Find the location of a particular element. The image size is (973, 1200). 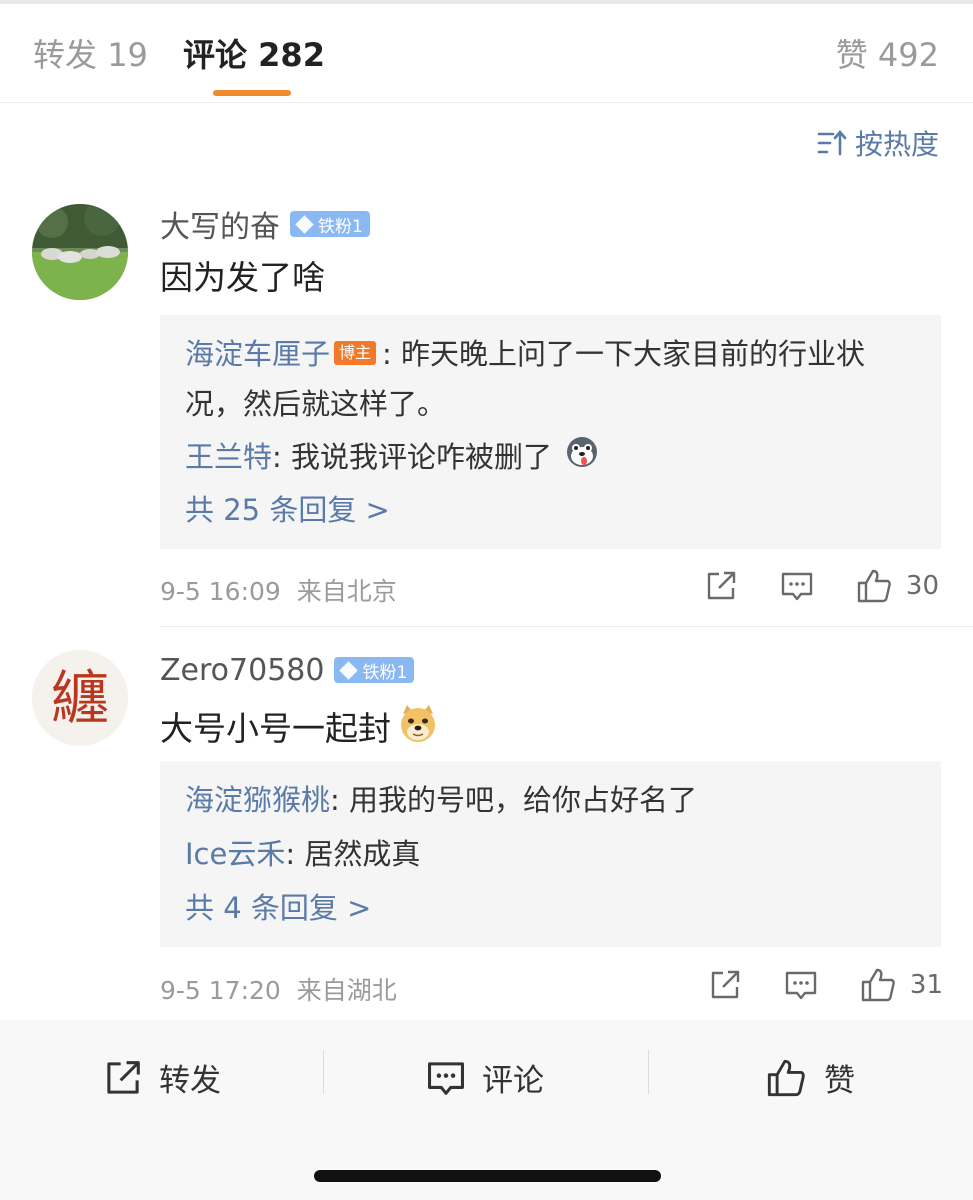

reply-author: Ice云禾 is located at coordinates (235, 854).